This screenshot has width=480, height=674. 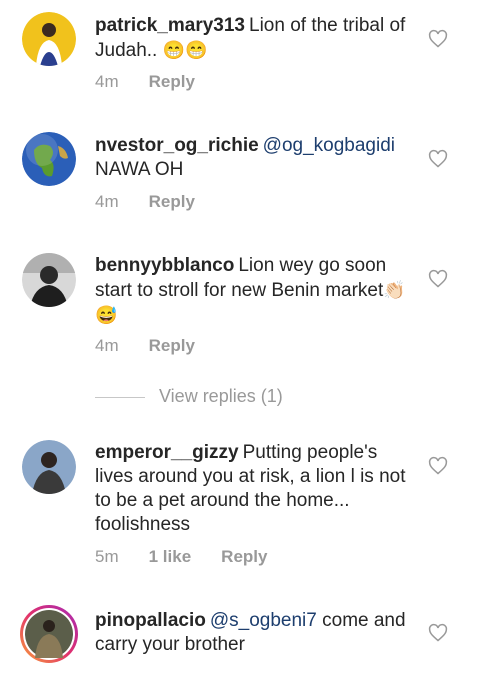 I want to click on timestamp: 5m, so click(x=107, y=556).